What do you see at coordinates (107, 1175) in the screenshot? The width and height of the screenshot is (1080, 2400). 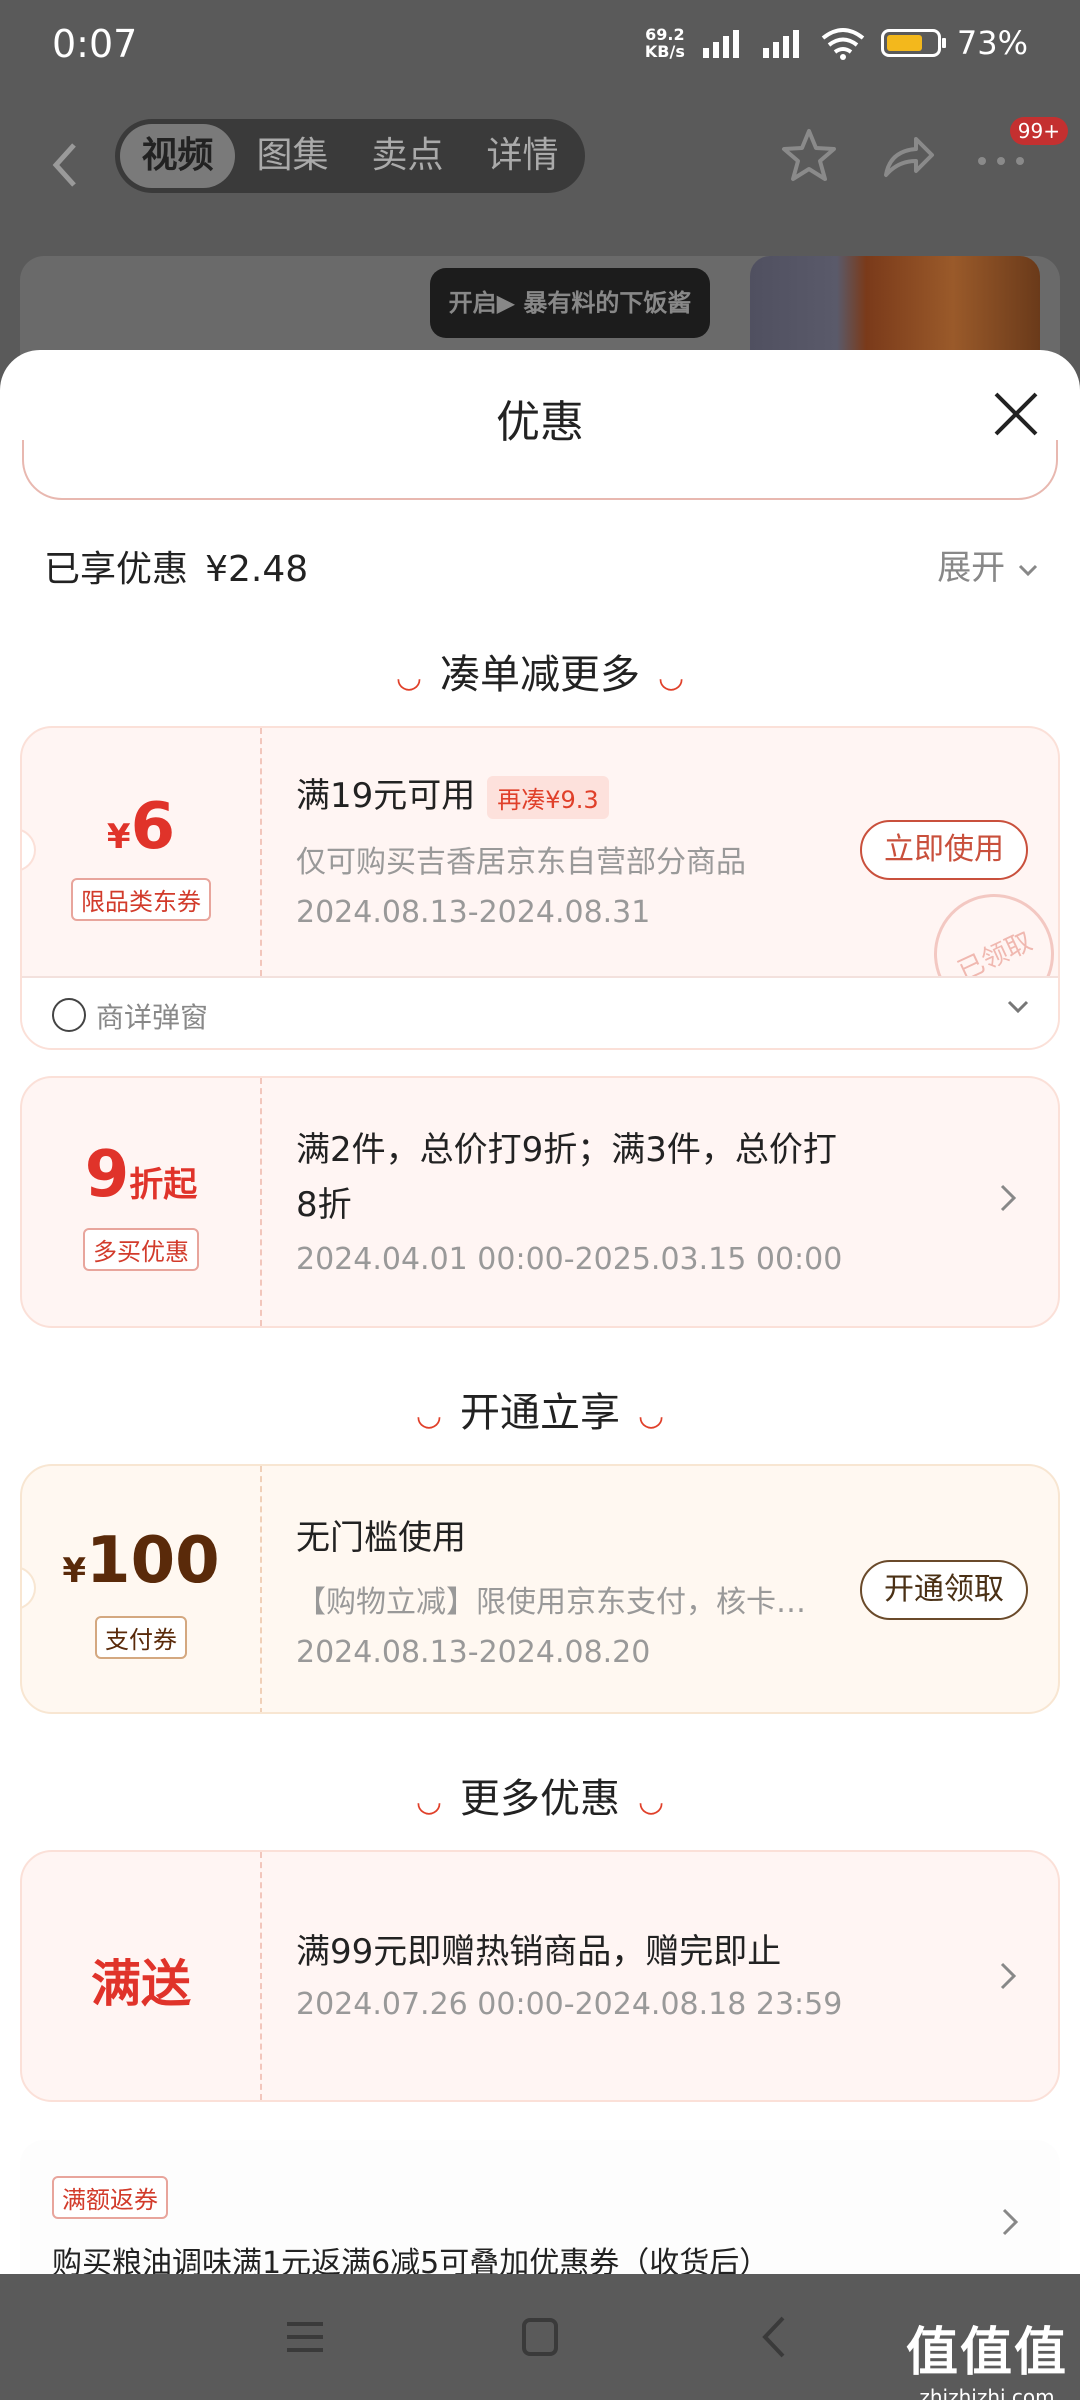 I see `discount-amount: 9` at bounding box center [107, 1175].